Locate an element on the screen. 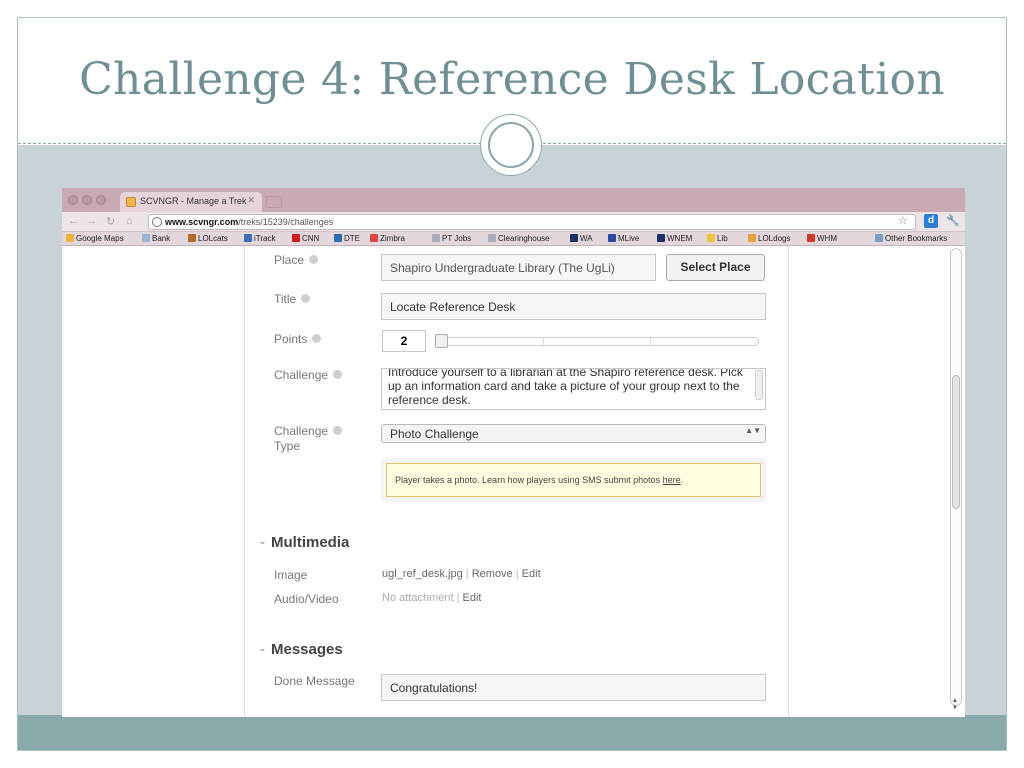  image-attachment: ugl_ref_desk.jpg | Remove | Edit is located at coordinates (461, 574).